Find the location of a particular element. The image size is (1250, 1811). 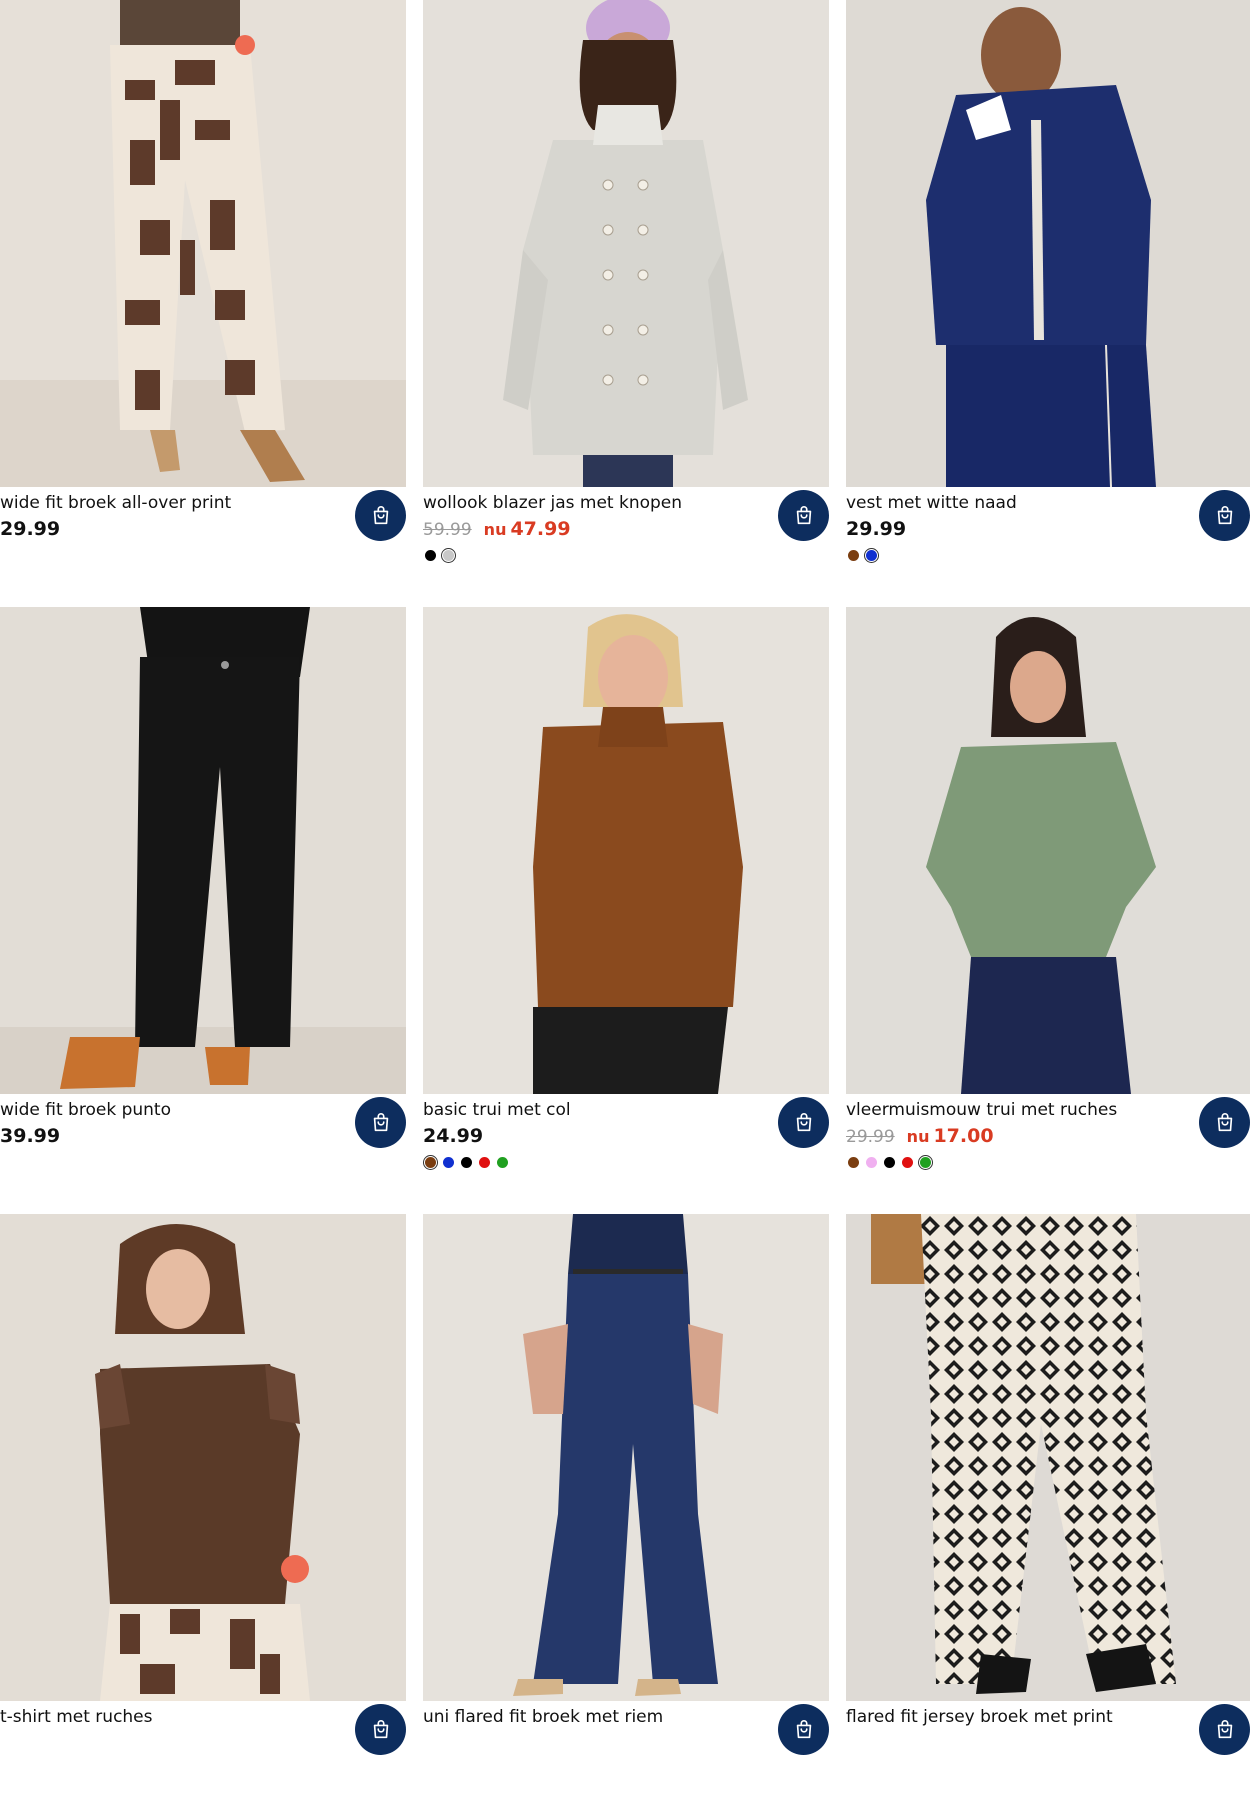

product-title: wollook blazer jas met knopen is located at coordinates (552, 503).